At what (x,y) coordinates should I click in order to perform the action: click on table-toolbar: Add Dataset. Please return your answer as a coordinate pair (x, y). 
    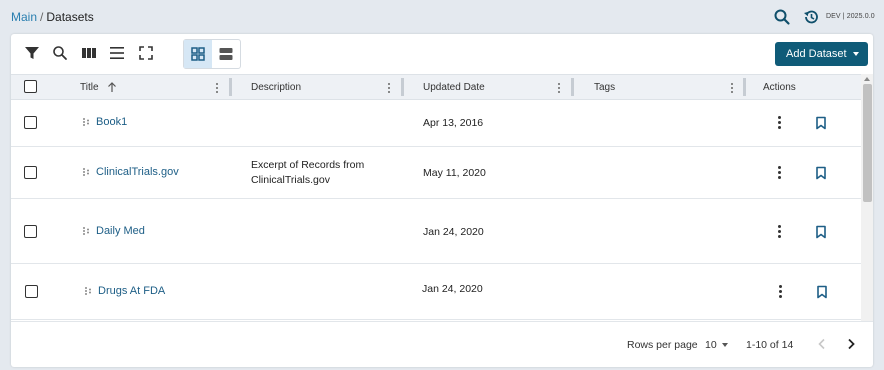
    Looking at the image, I should click on (442, 54).